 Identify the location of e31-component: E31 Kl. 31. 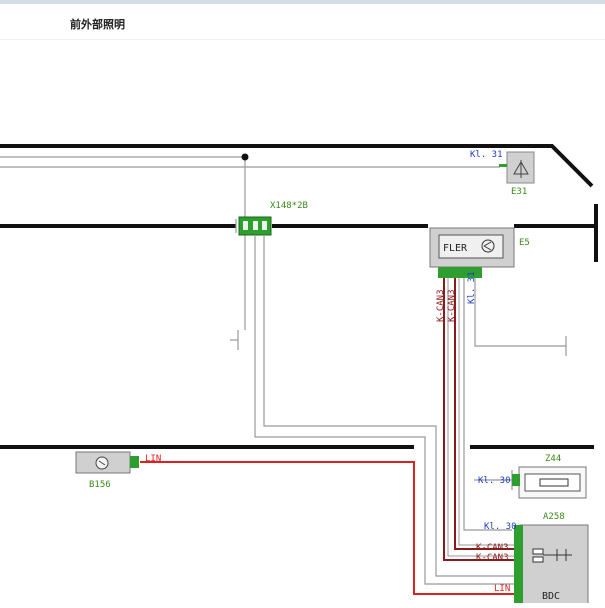
(502, 173).